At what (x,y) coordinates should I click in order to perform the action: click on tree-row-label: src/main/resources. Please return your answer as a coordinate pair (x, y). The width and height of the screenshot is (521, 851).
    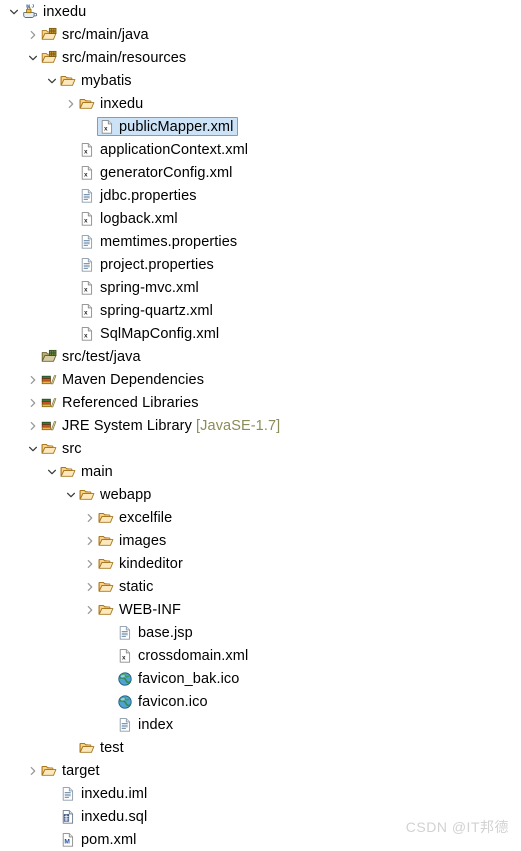
    Looking at the image, I should click on (124, 57).